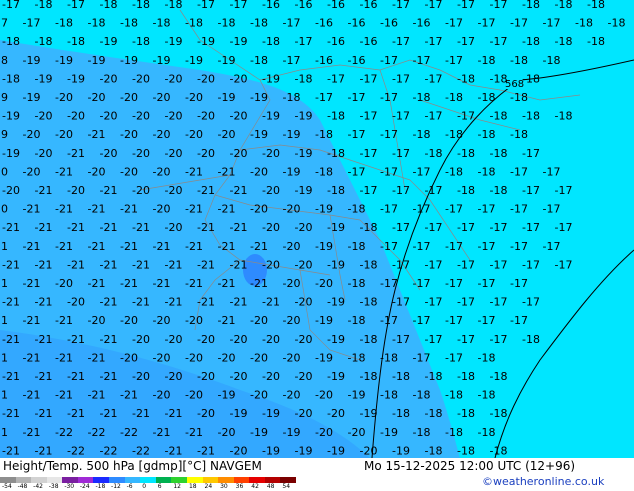 The width and height of the screenshot is (634, 491). I want to click on credit-link: ©weatheronline.co.uk, so click(543, 481).